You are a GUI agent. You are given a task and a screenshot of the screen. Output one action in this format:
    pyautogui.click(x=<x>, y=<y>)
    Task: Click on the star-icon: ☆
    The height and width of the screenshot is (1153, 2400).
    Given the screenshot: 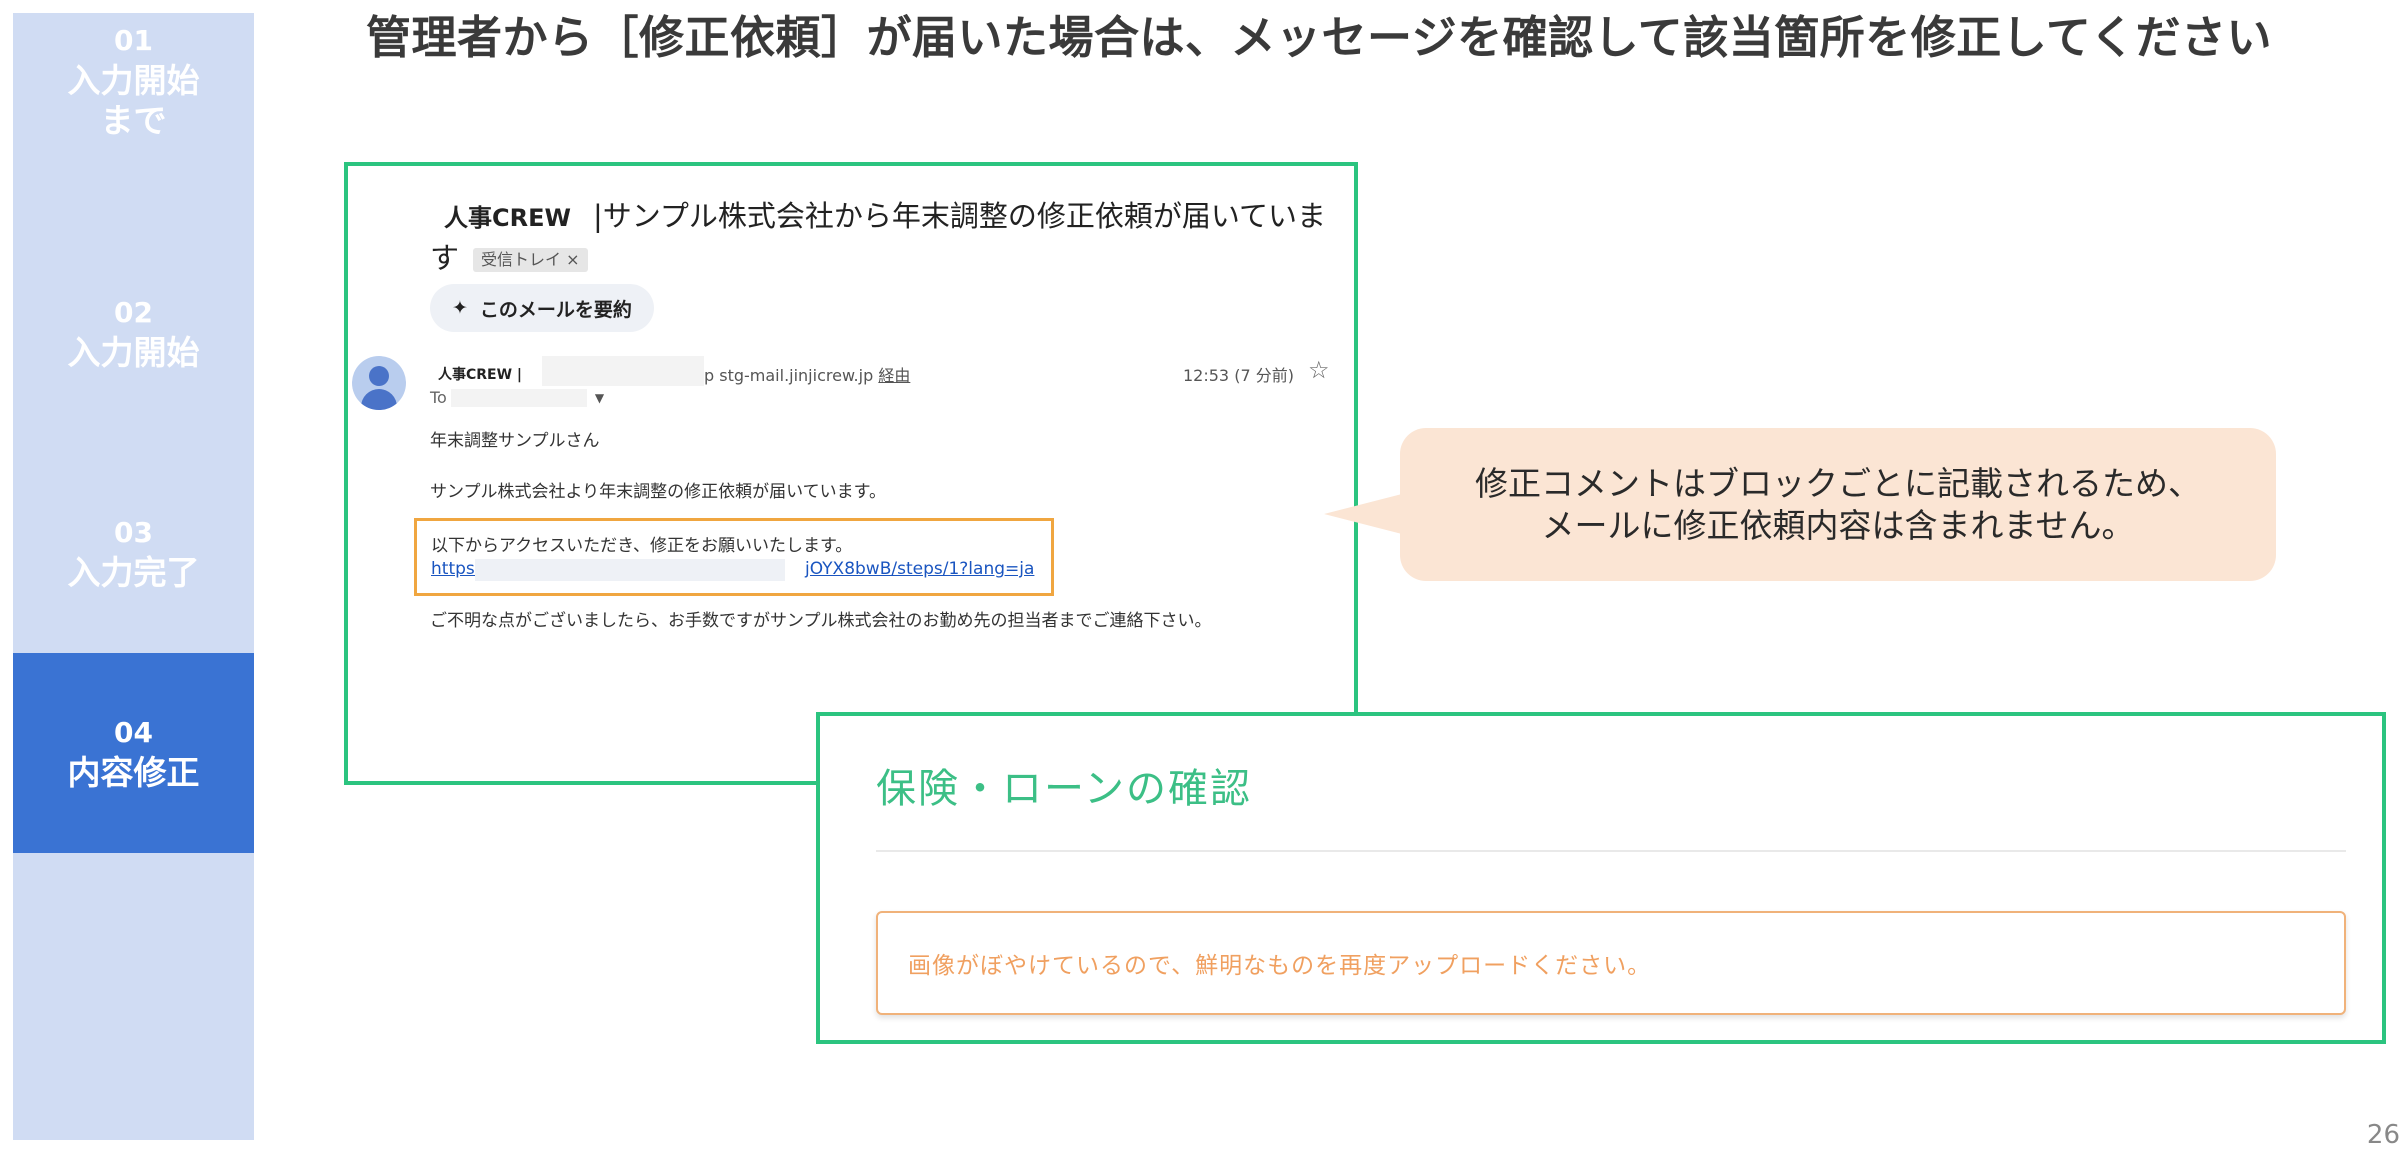 What is the action you would take?
    pyautogui.click(x=1319, y=370)
    